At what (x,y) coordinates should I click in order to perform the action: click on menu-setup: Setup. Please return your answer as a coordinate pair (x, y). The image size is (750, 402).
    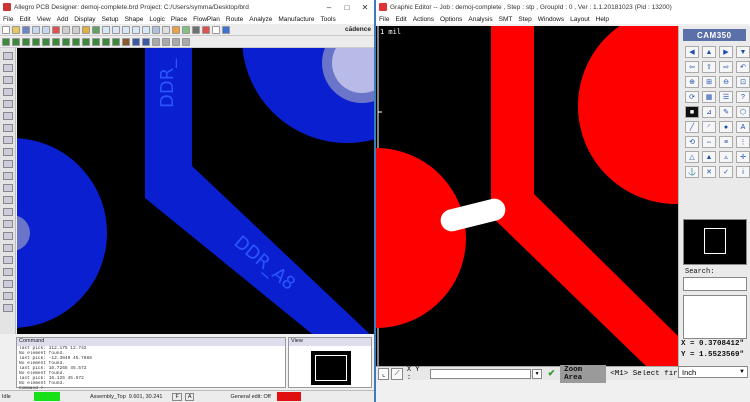
    Looking at the image, I should click on (110, 19).